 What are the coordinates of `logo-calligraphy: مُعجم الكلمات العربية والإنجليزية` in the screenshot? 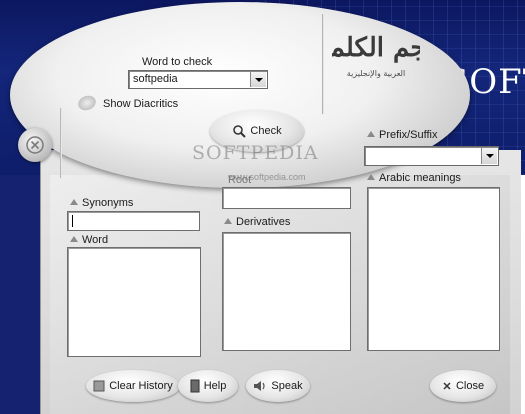 It's located at (375, 56).